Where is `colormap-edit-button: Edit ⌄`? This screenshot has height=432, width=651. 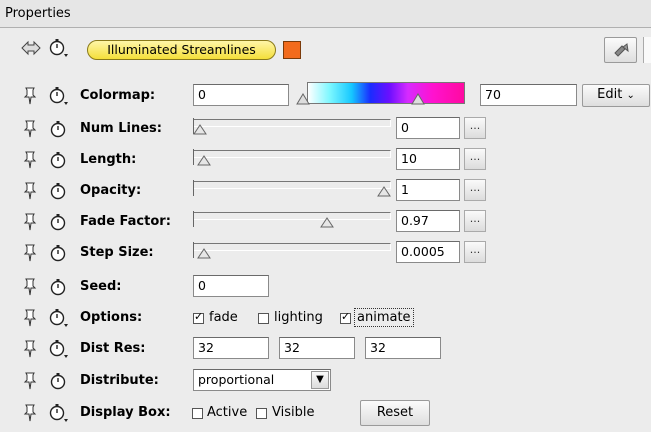 colormap-edit-button: Edit ⌄ is located at coordinates (616, 95).